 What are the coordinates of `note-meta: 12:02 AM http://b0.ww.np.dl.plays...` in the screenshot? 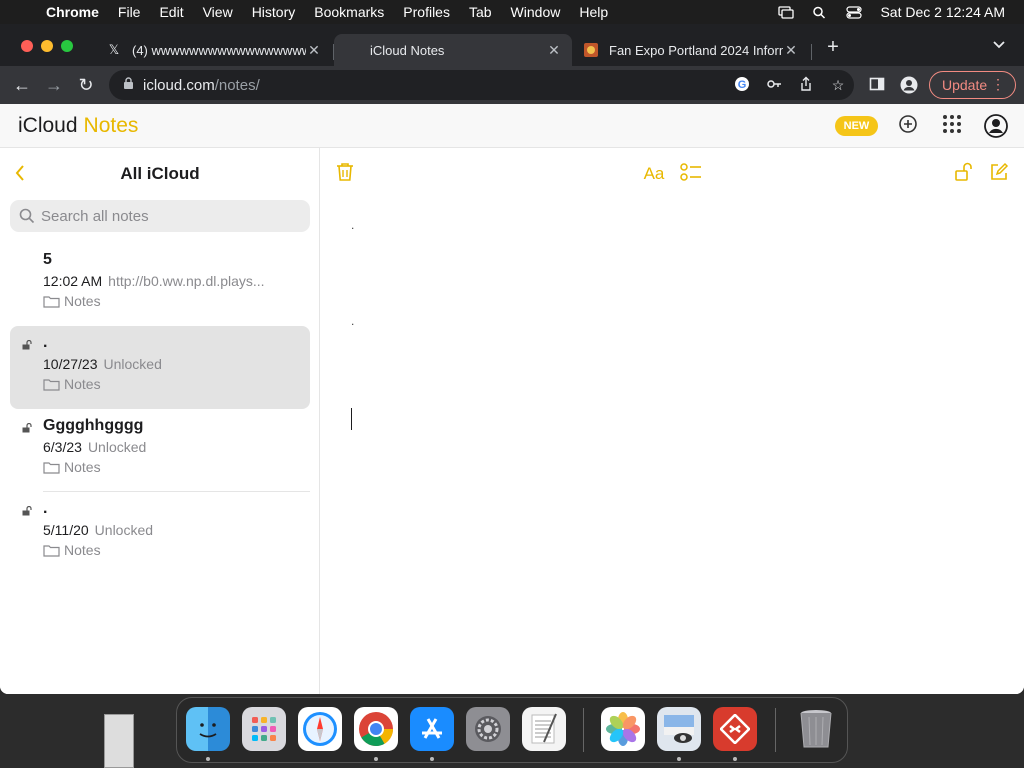 It's located at (154, 281).